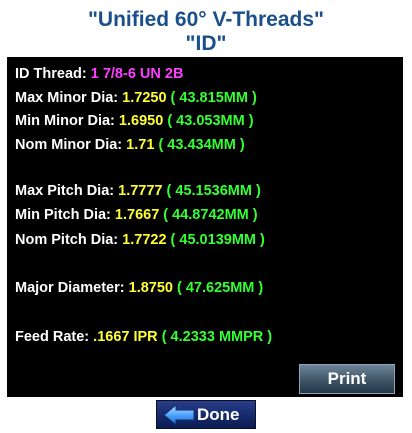 Image resolution: width=412 pixels, height=433 pixels. Describe the element at coordinates (347, 379) in the screenshot. I see `print-button: Print` at that location.